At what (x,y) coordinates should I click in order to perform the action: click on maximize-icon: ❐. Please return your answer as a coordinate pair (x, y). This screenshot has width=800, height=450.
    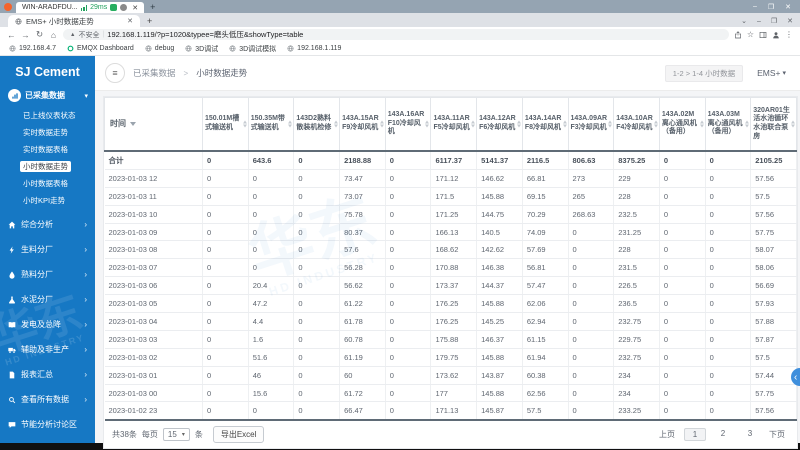
    Looking at the image, I should click on (774, 21).